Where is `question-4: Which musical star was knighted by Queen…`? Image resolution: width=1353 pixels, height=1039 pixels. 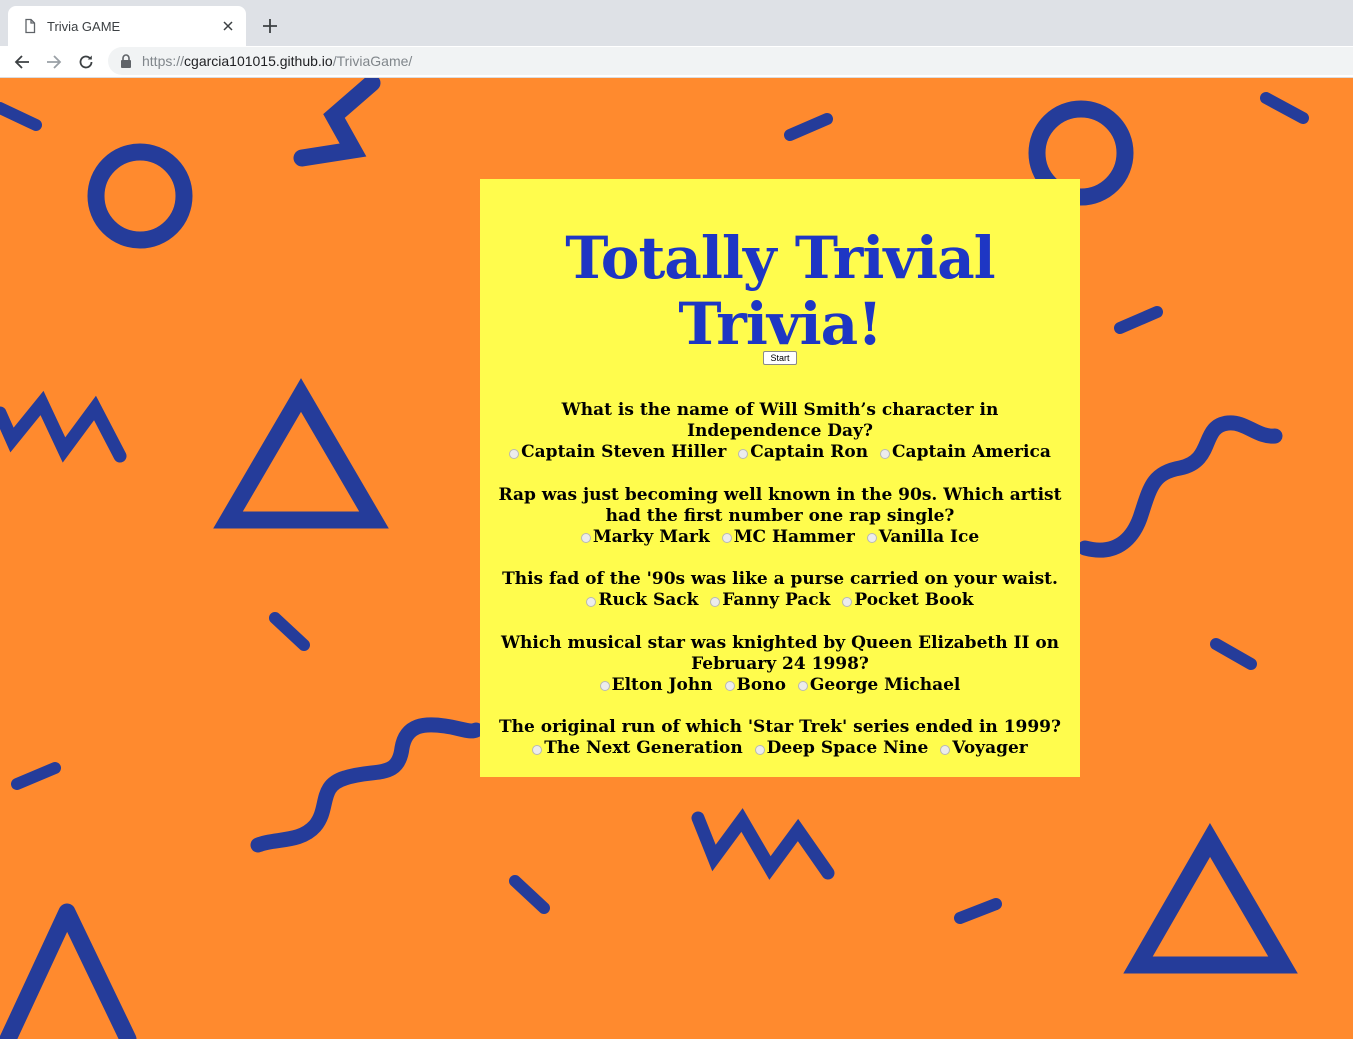 question-4: Which musical star was knighted by Queen… is located at coordinates (780, 665).